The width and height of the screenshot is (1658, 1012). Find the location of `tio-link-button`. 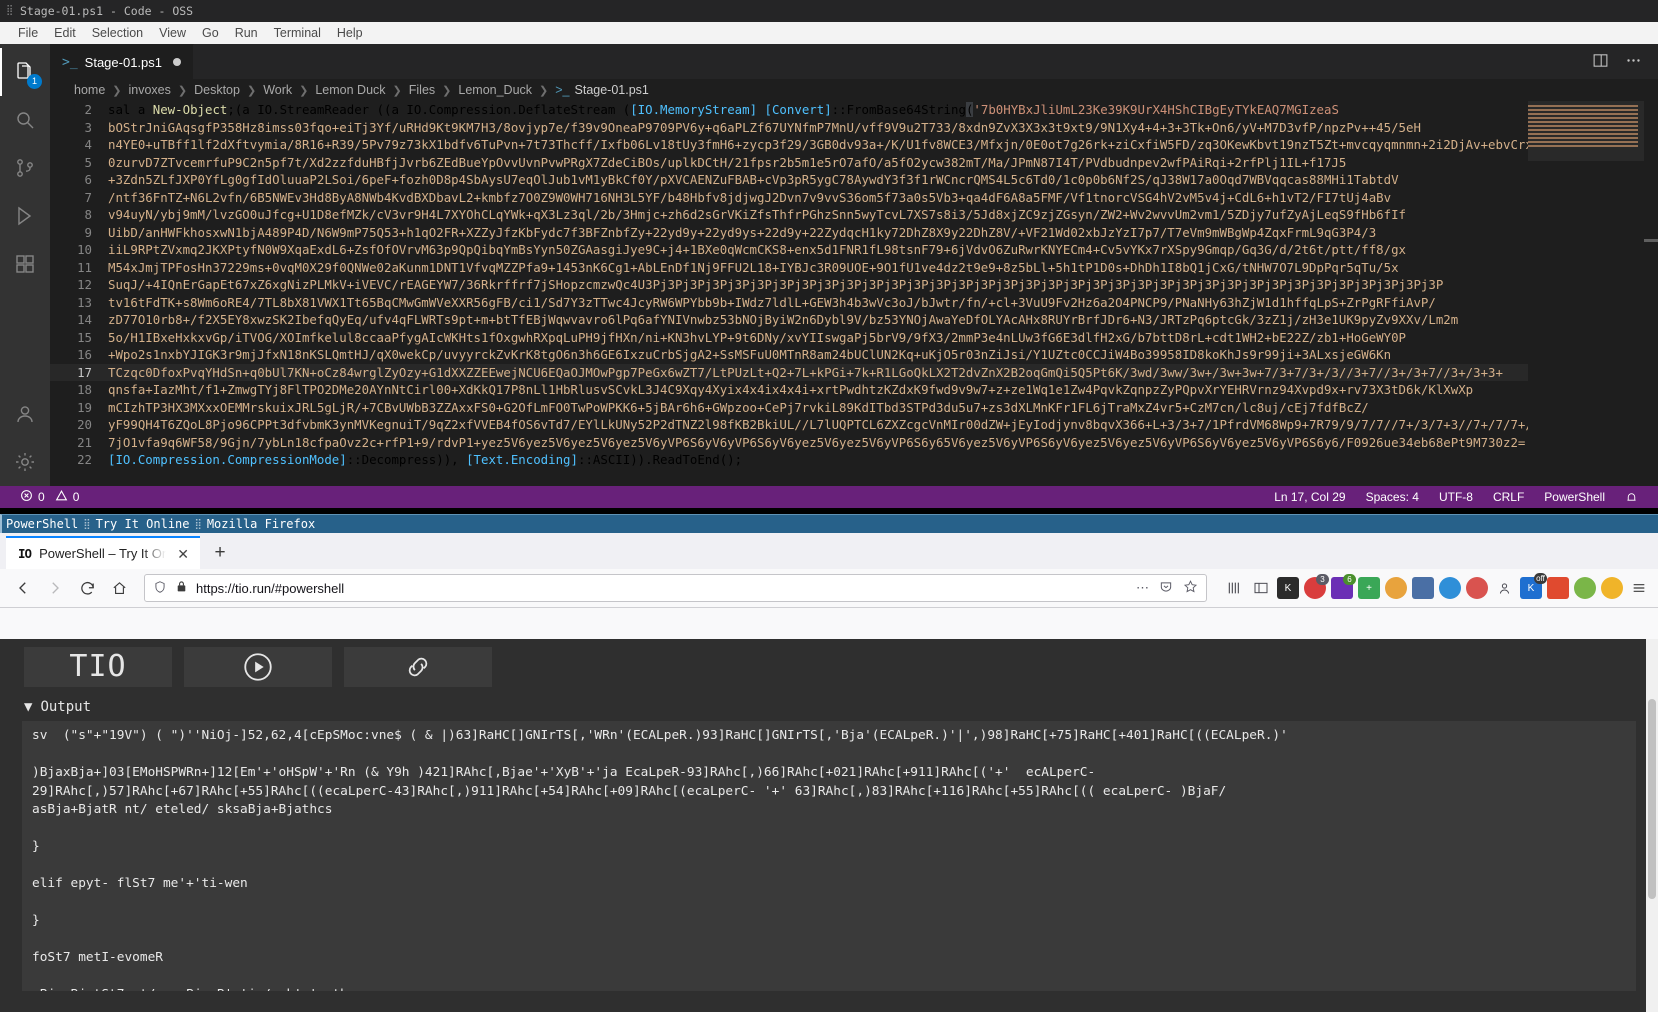

tio-link-button is located at coordinates (418, 667).